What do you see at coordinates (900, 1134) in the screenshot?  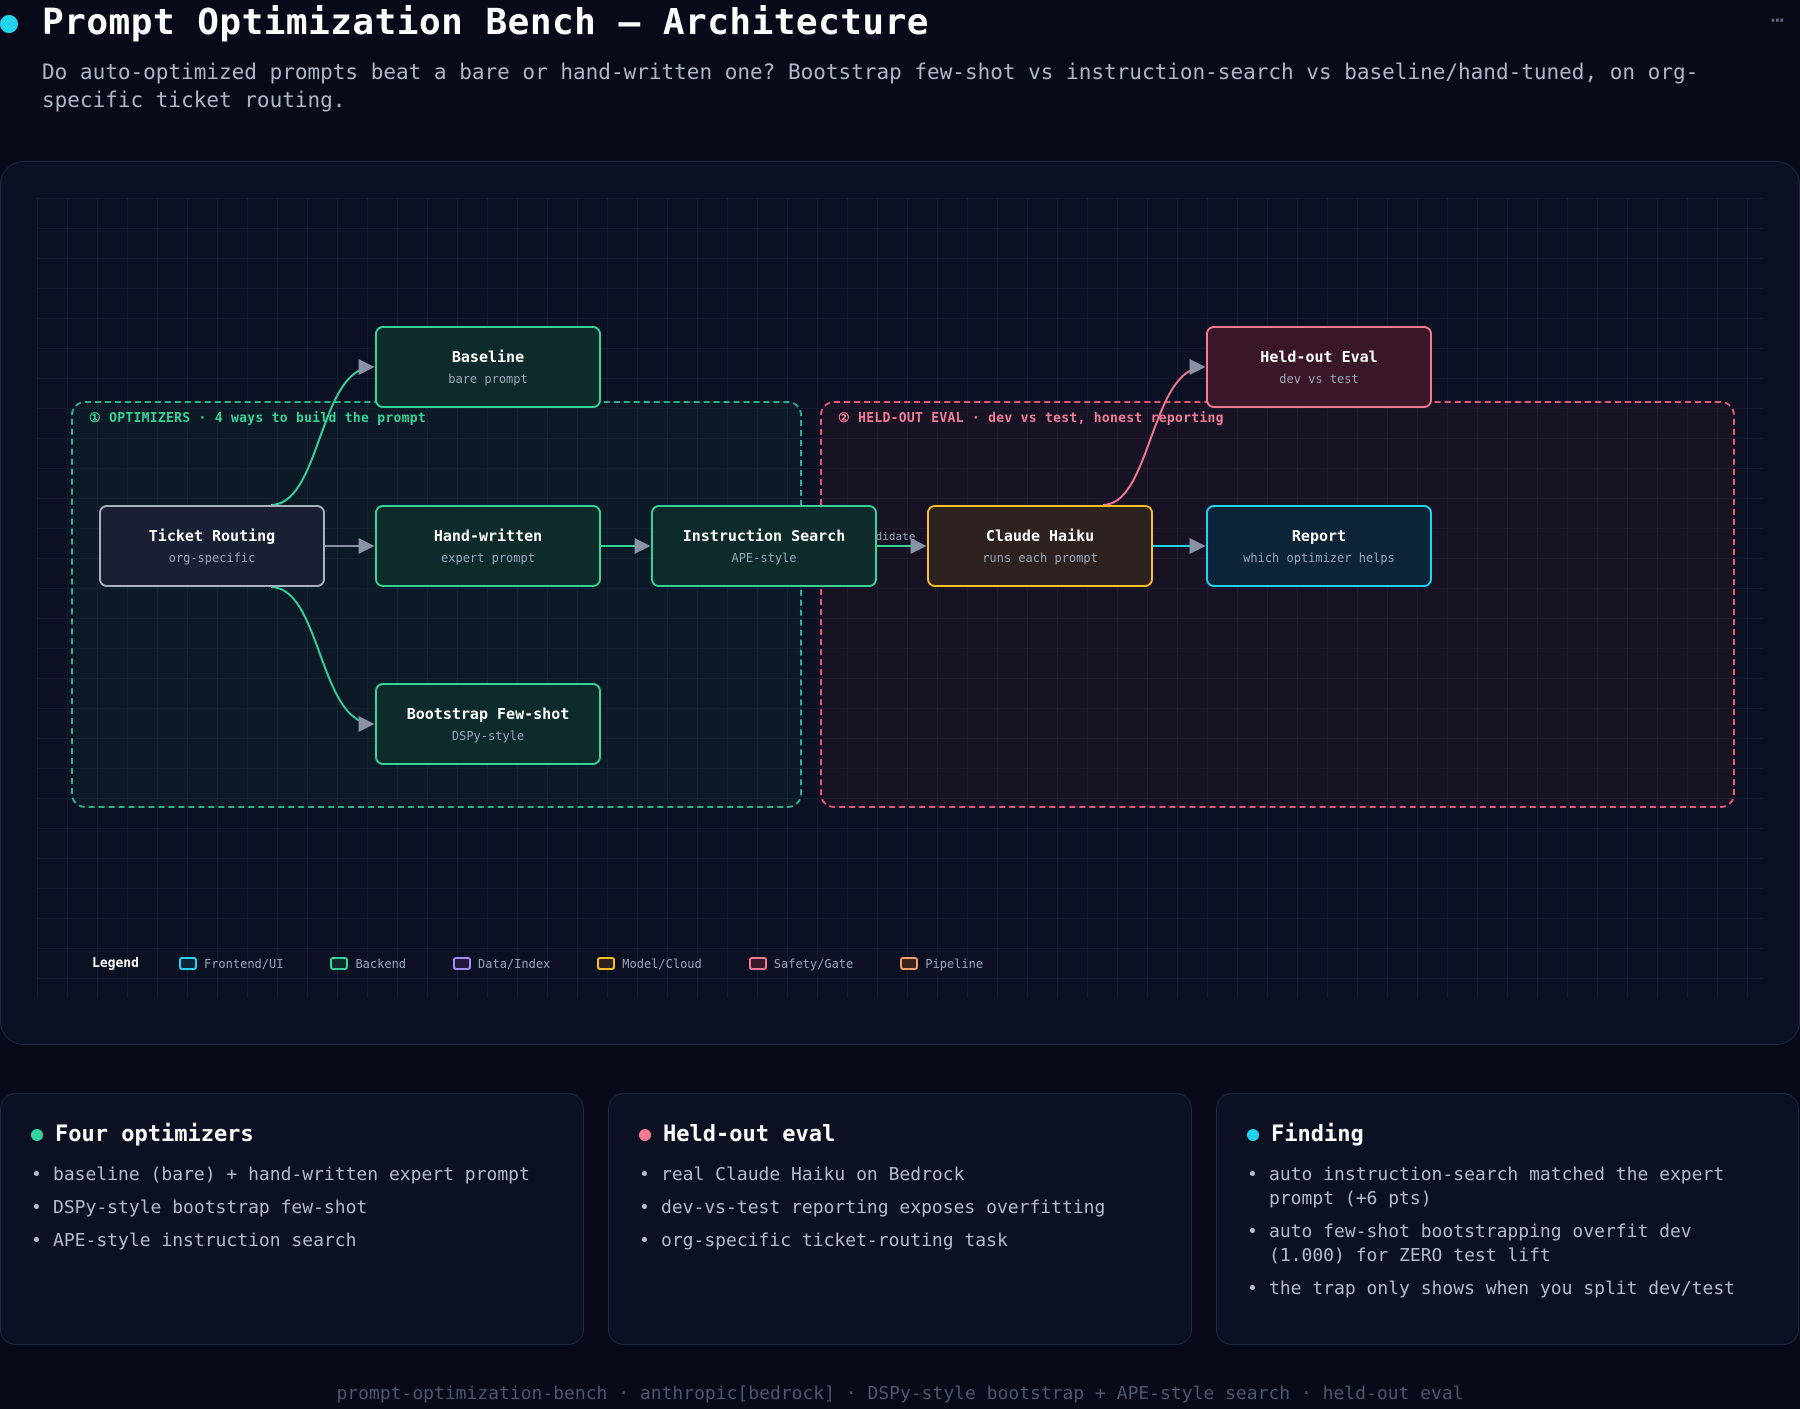 I see `card-header: Held-out eval` at bounding box center [900, 1134].